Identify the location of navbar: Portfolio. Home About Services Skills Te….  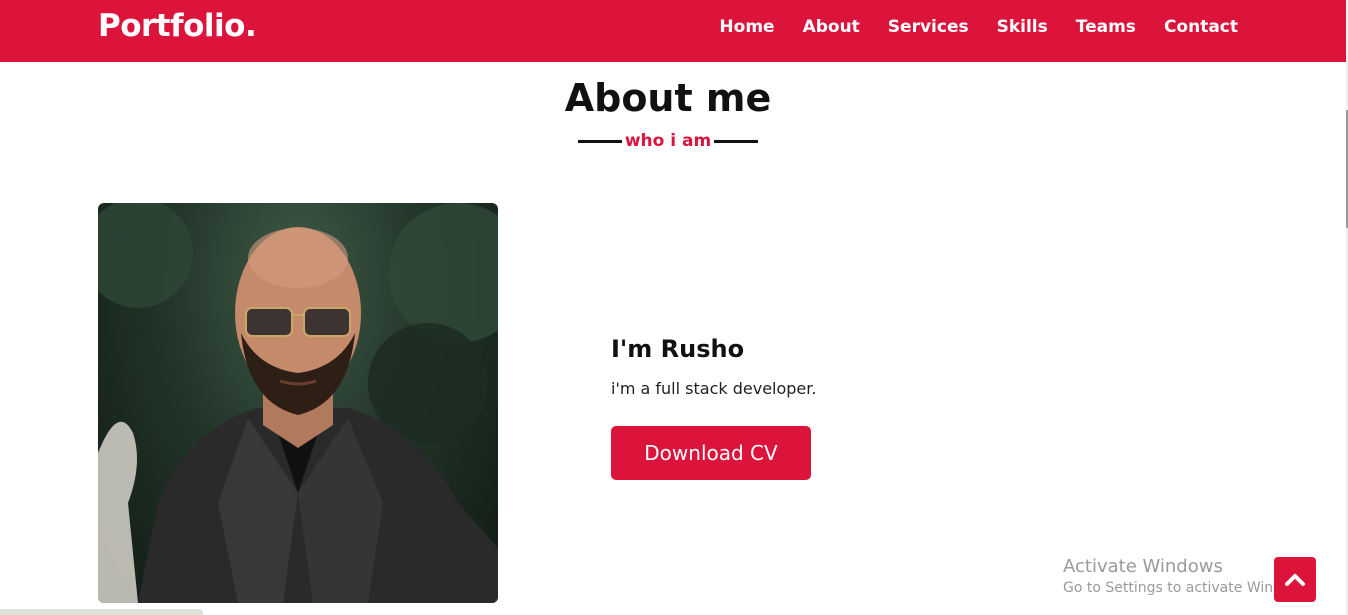
(674, 31).